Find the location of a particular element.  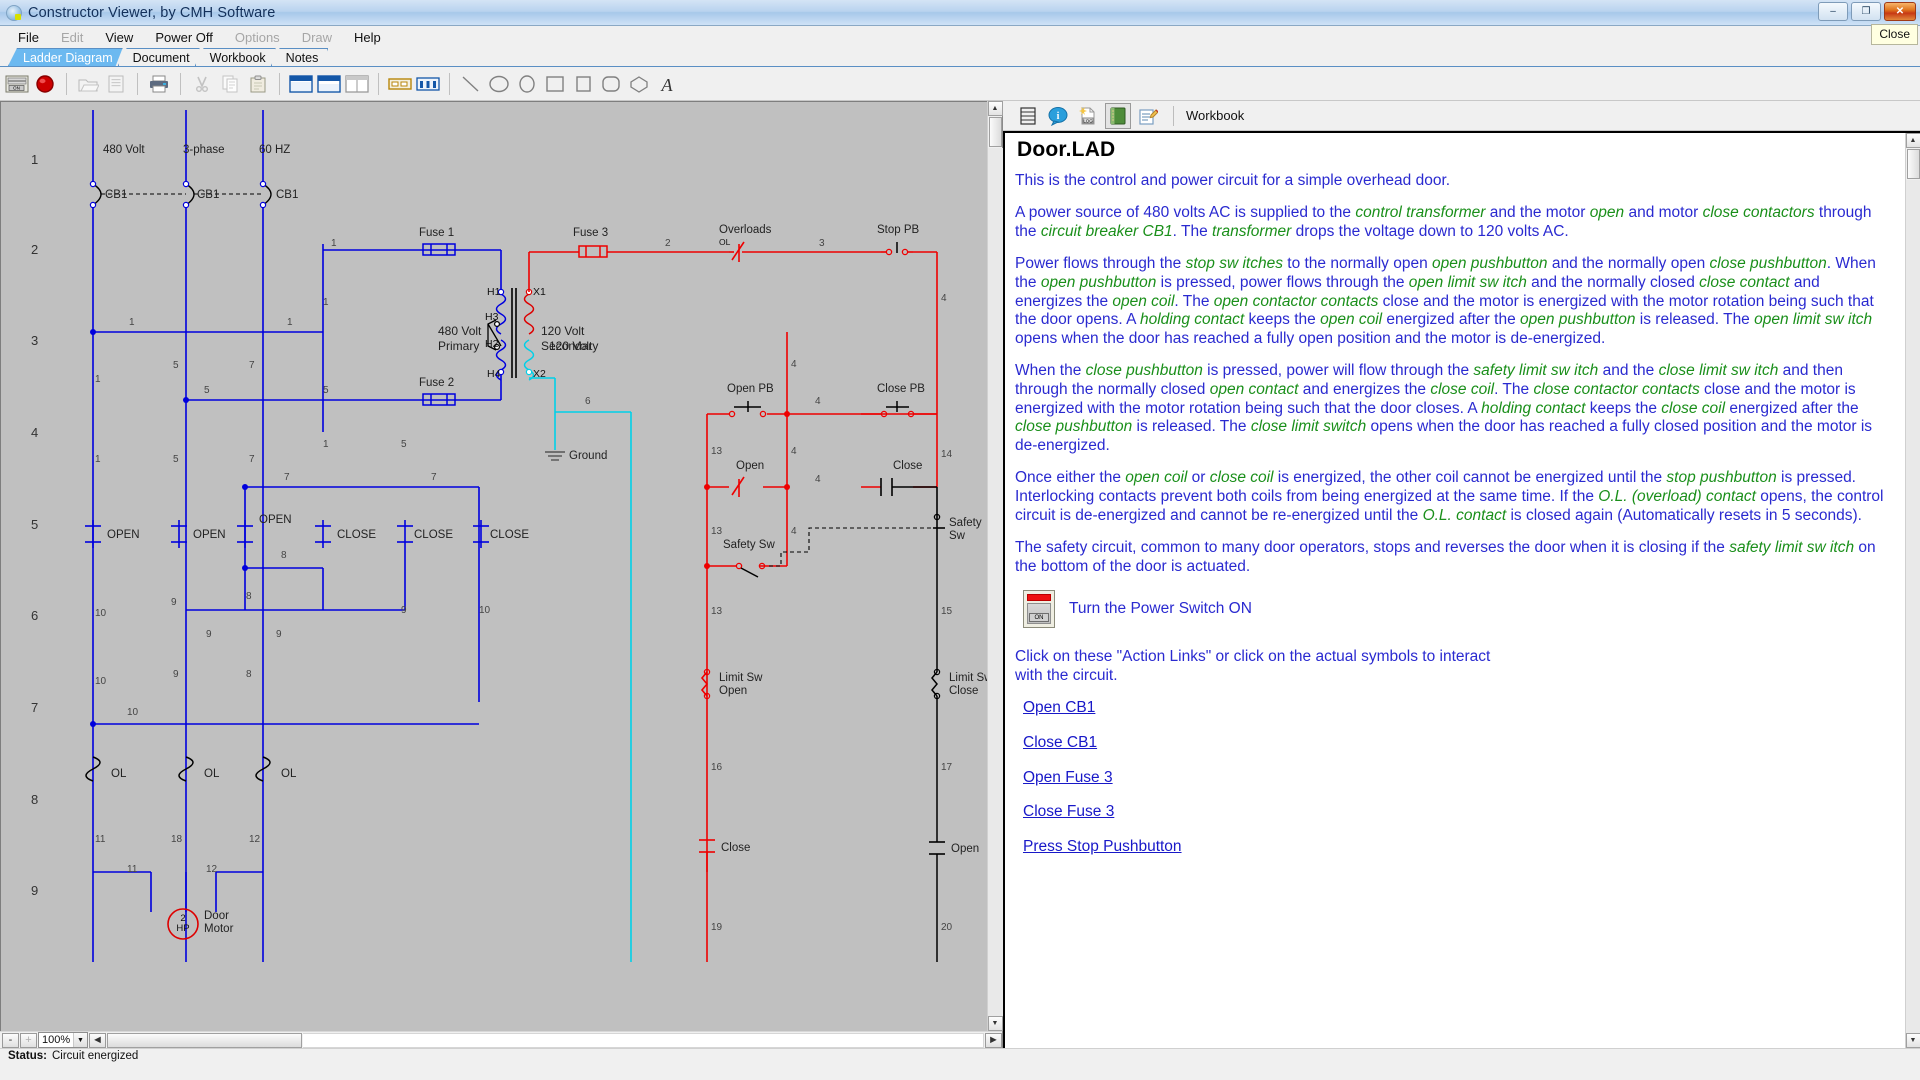

action-link-open-cb1: Open CB1 is located at coordinates (1457, 708).